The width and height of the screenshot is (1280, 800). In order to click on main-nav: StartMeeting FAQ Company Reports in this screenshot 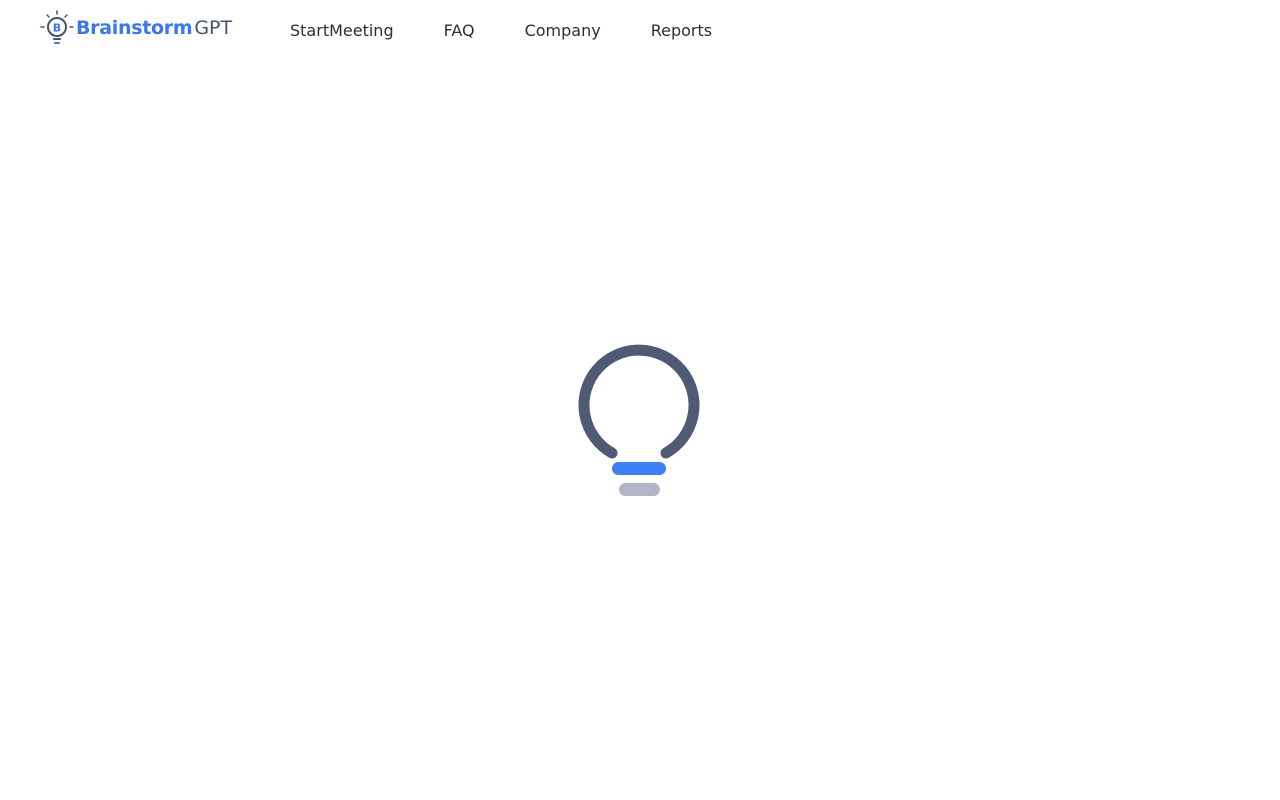, I will do `click(526, 31)`.